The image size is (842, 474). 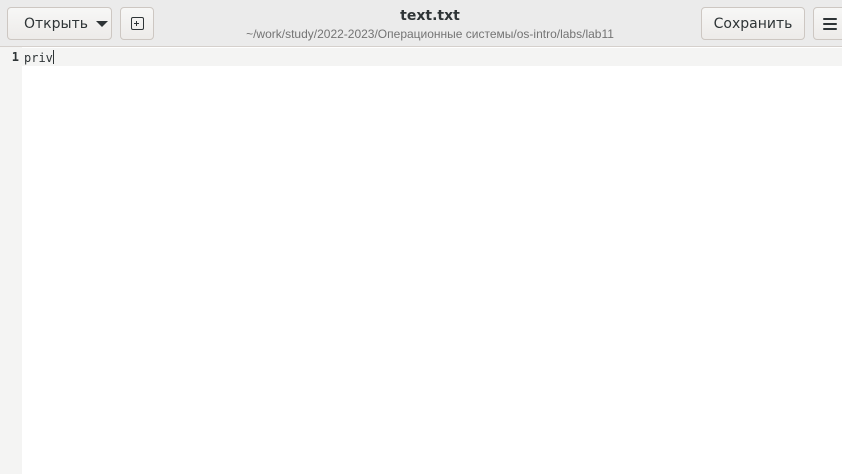 I want to click on text-cursor, so click(x=53, y=57).